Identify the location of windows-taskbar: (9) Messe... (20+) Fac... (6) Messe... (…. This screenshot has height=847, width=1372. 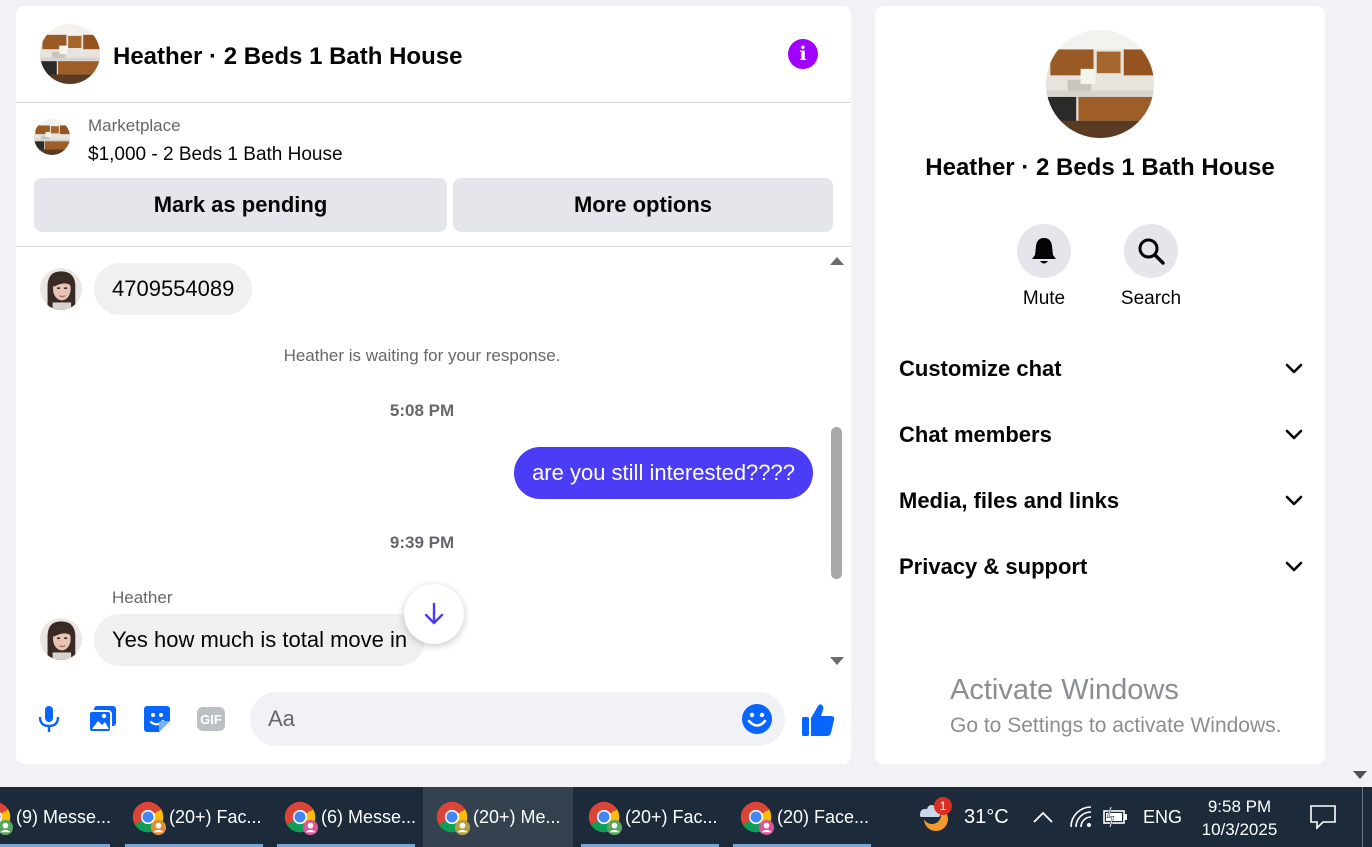
(686, 817).